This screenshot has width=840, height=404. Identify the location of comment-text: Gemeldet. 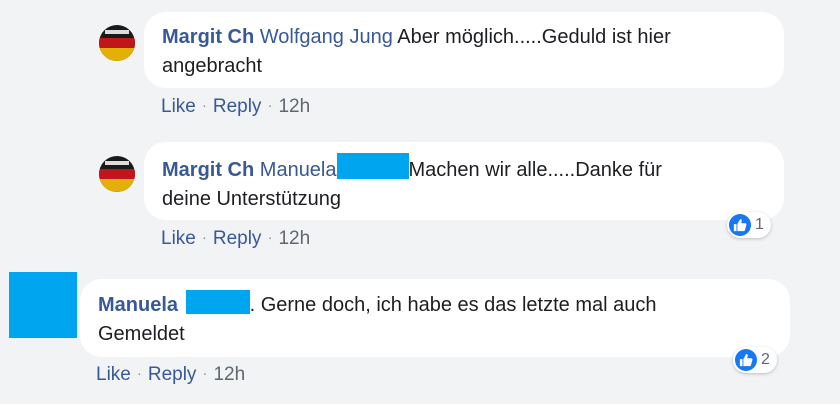
(141, 334).